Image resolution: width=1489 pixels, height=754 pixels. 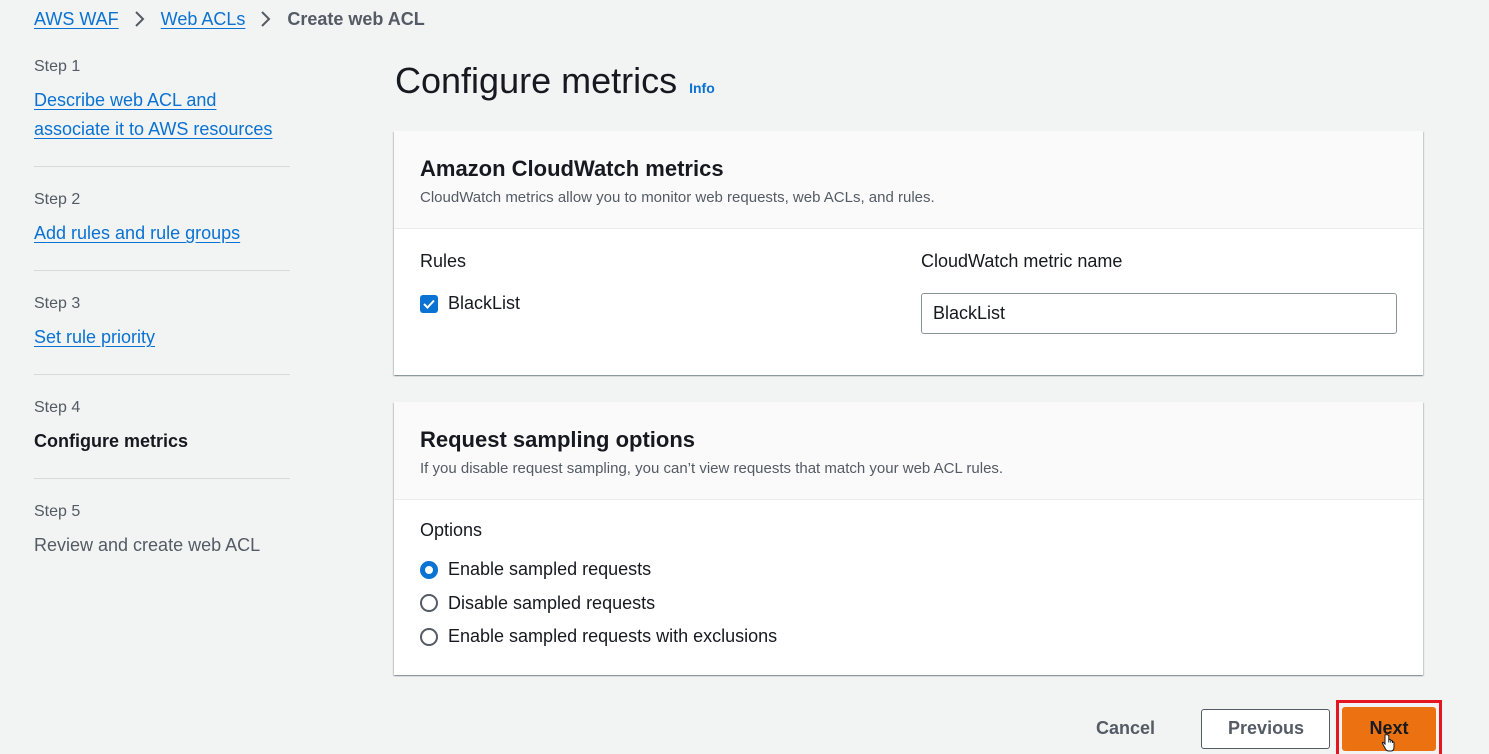 What do you see at coordinates (57, 407) in the screenshot?
I see `step-number: Step 4` at bounding box center [57, 407].